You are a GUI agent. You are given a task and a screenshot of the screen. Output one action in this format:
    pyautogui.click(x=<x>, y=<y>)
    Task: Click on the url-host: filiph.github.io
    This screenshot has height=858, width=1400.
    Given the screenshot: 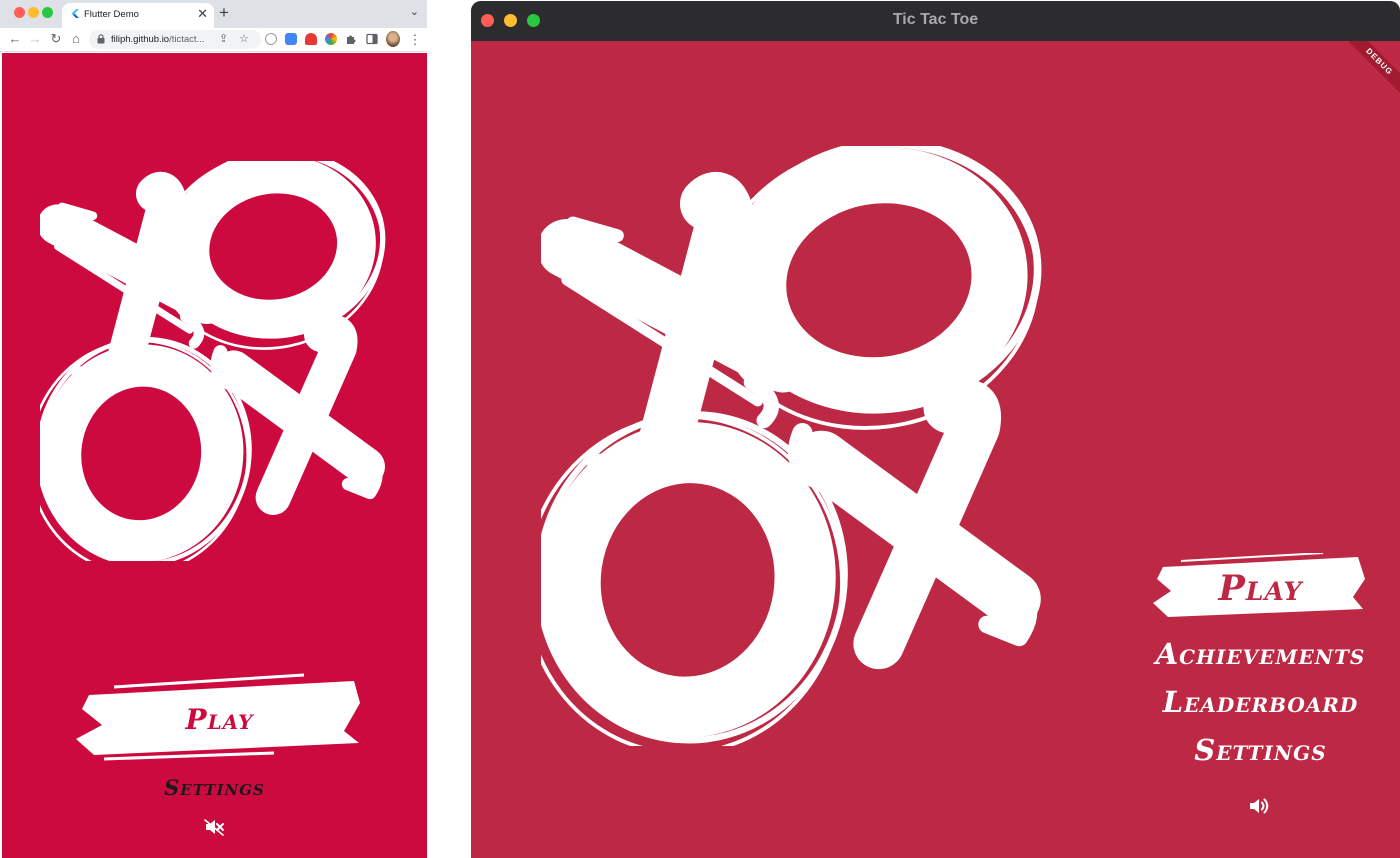 What is the action you would take?
    pyautogui.click(x=140, y=39)
    